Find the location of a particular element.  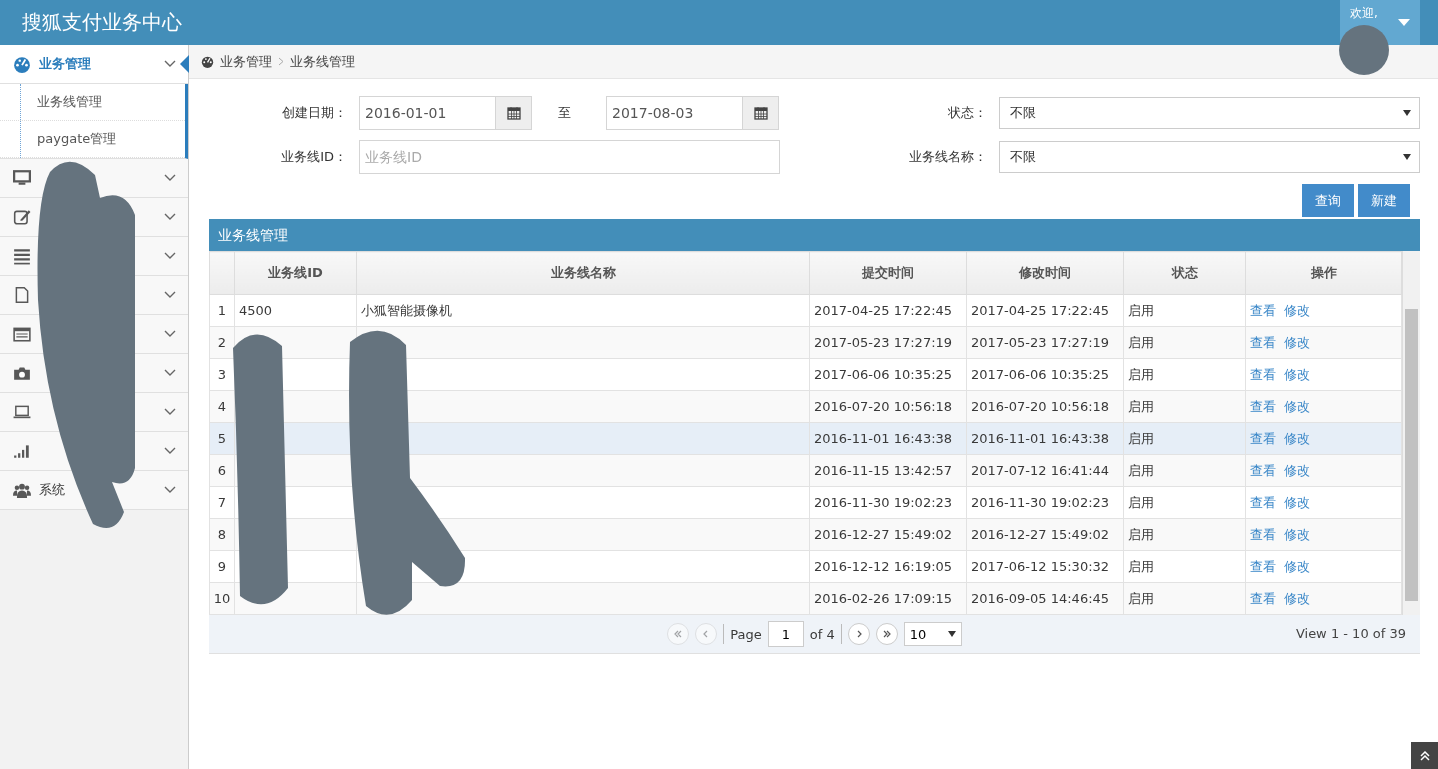

field-label: 状态： is located at coordinates (967, 113).